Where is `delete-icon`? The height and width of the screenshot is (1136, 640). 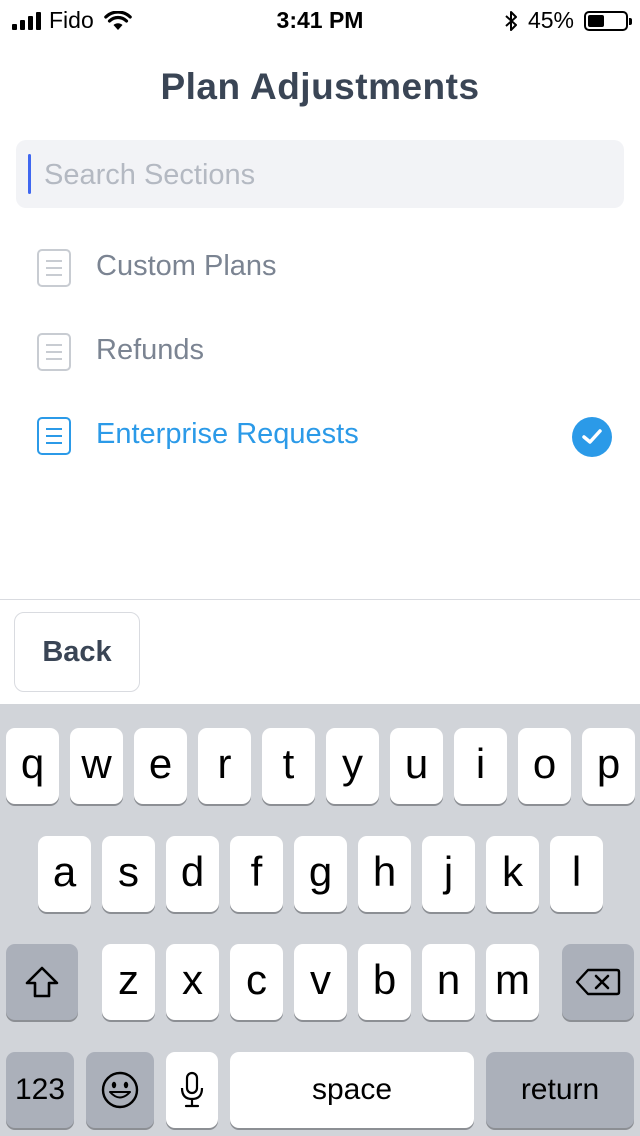 delete-icon is located at coordinates (598, 982).